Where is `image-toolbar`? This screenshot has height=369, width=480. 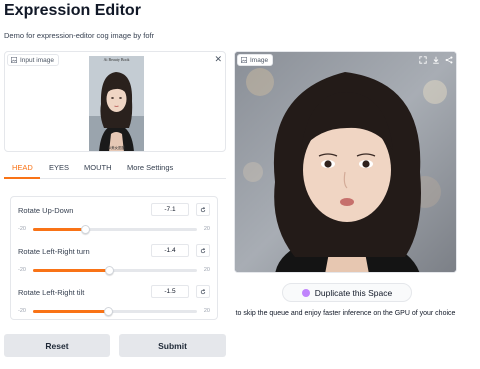 image-toolbar is located at coordinates (435, 59).